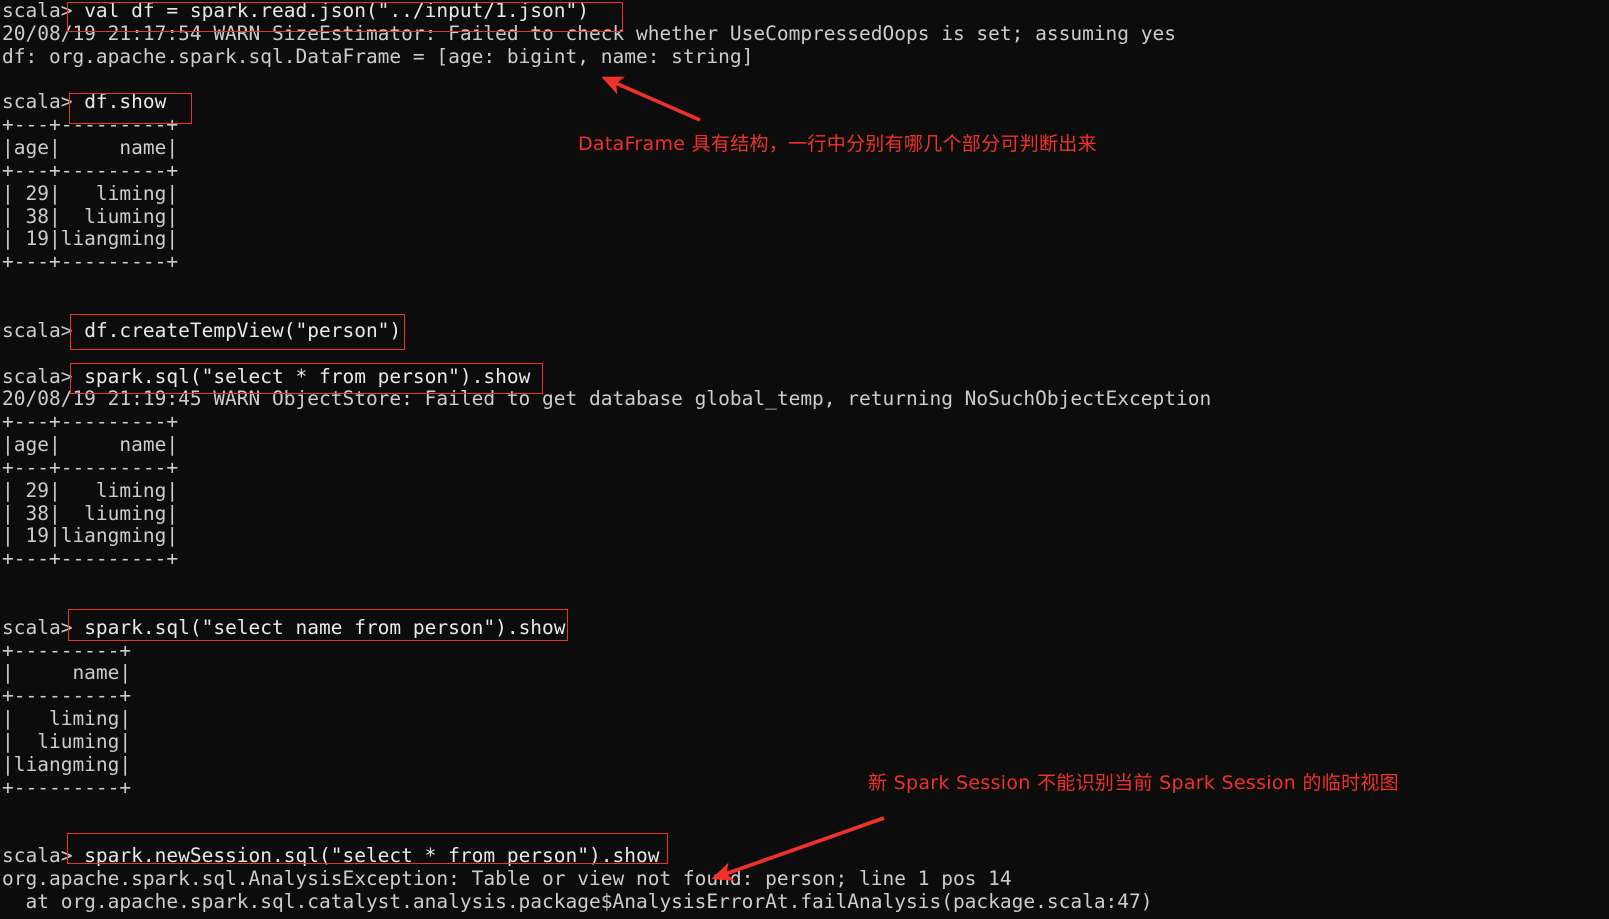 The width and height of the screenshot is (1609, 919). Describe the element at coordinates (67, 673) in the screenshot. I see `terminal-output-line: | name|` at that location.